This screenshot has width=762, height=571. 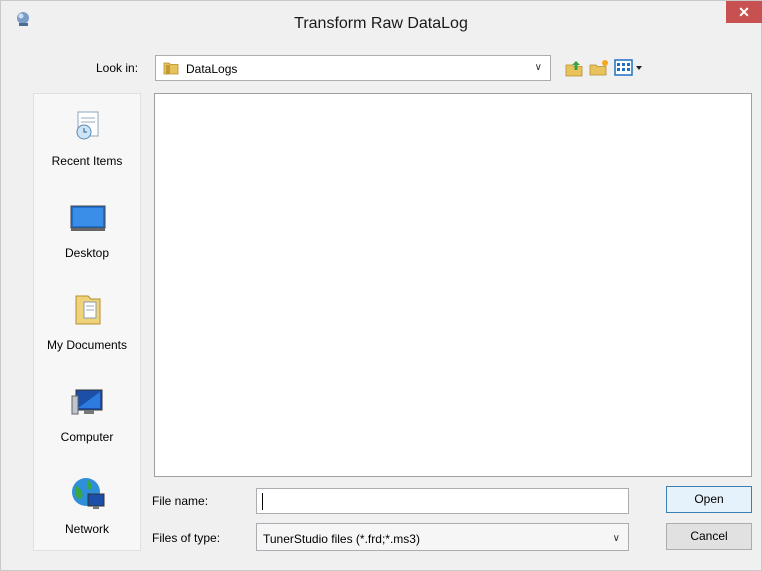 What do you see at coordinates (88, 402) in the screenshot?
I see `computer-icon` at bounding box center [88, 402].